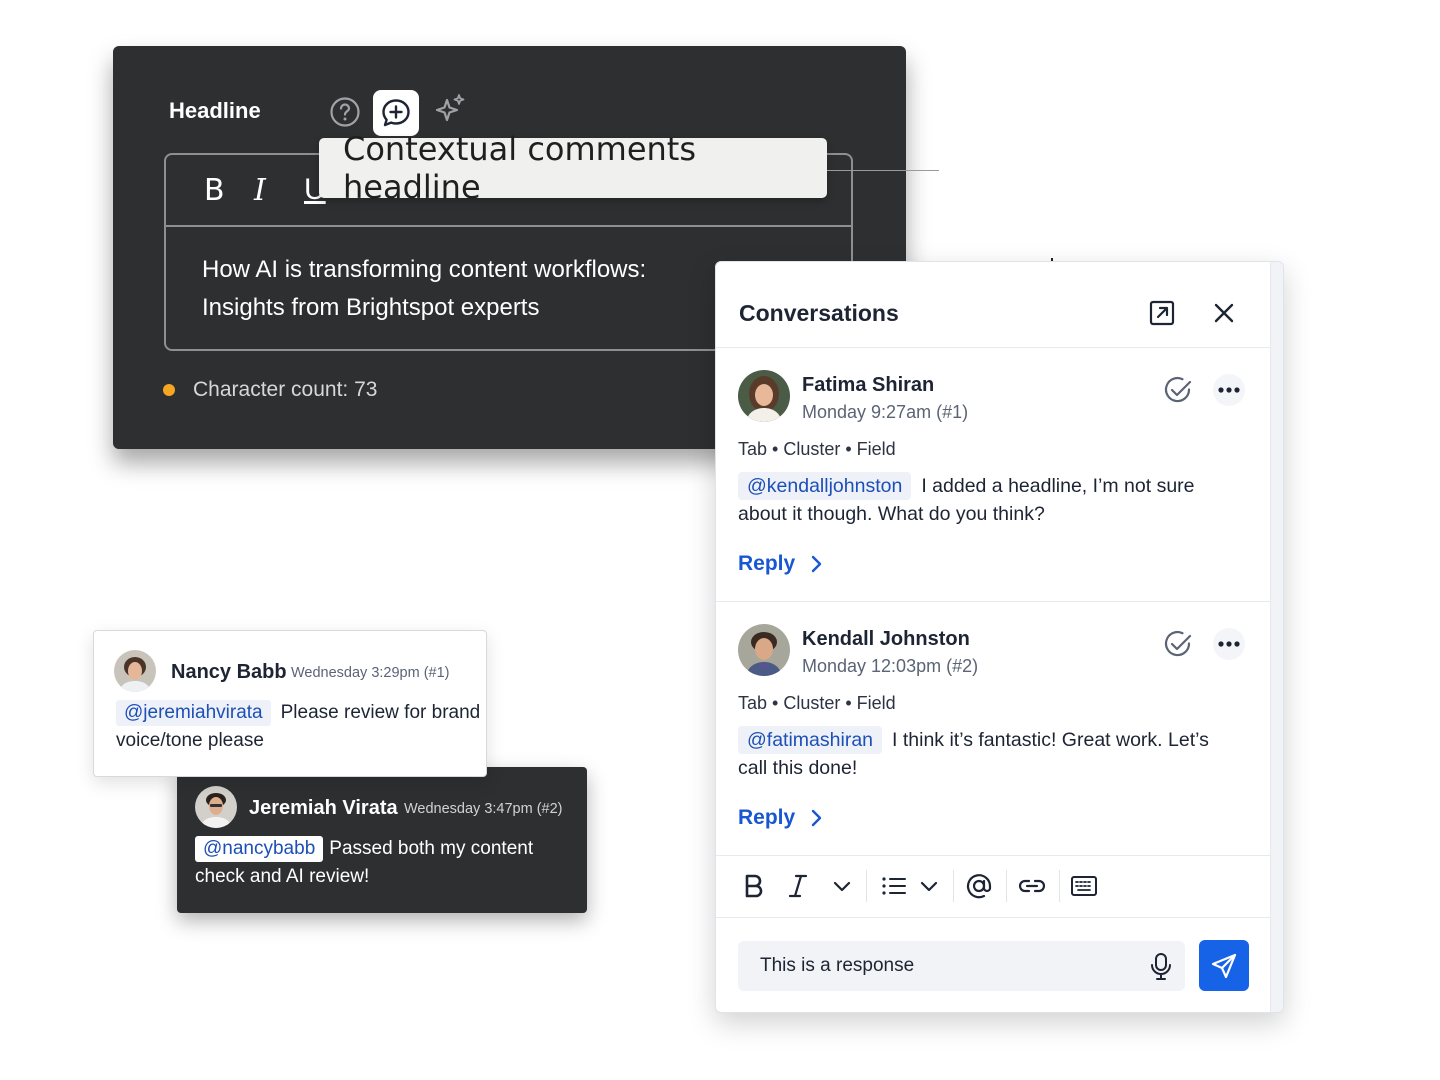 This screenshot has width=1440, height=1080. What do you see at coordinates (323, 808) in the screenshot?
I see `comment-author: Jeremiah Virata` at bounding box center [323, 808].